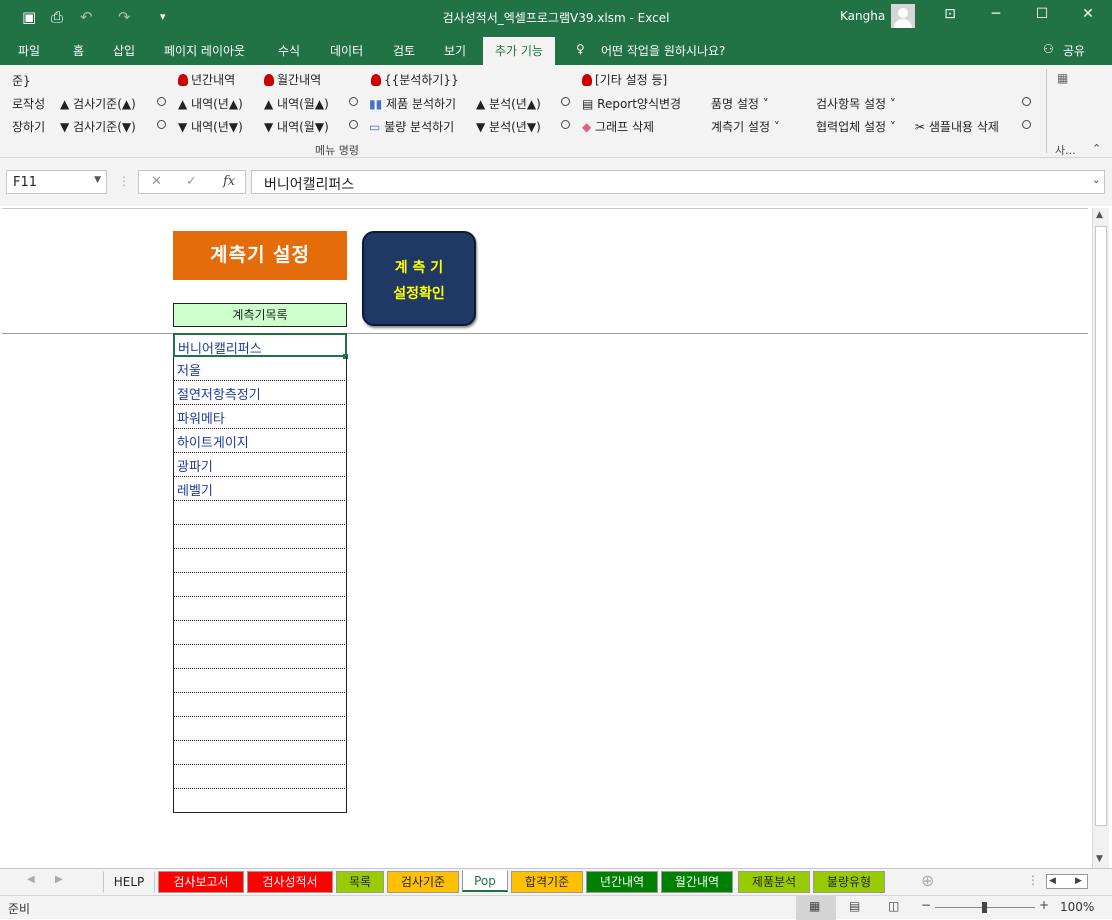 The width and height of the screenshot is (1112, 920). I want to click on zoom-in-icon: +, so click(1044, 905).